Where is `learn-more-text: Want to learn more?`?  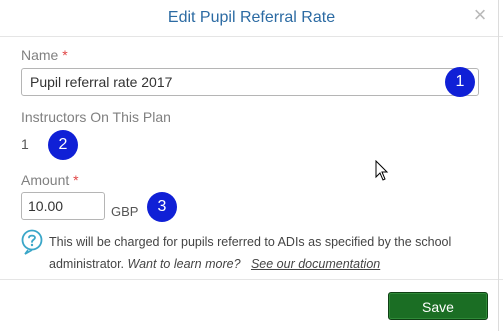 learn-more-text: Want to learn more? is located at coordinates (184, 264).